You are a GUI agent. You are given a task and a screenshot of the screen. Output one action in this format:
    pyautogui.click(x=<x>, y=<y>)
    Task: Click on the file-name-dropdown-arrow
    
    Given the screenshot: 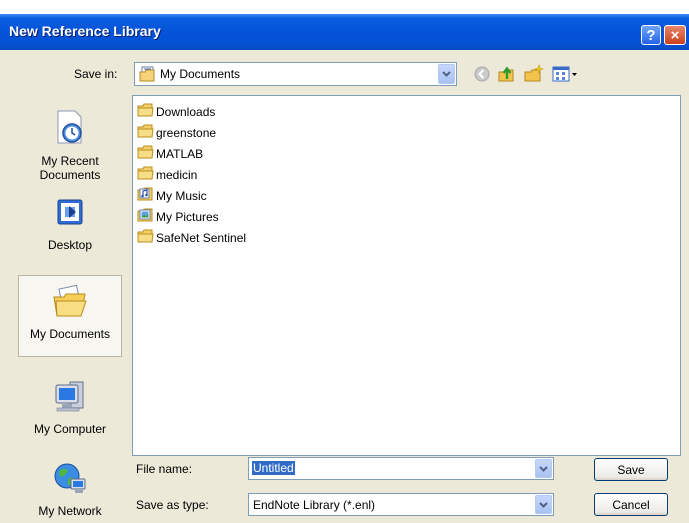 What is the action you would take?
    pyautogui.click(x=543, y=468)
    